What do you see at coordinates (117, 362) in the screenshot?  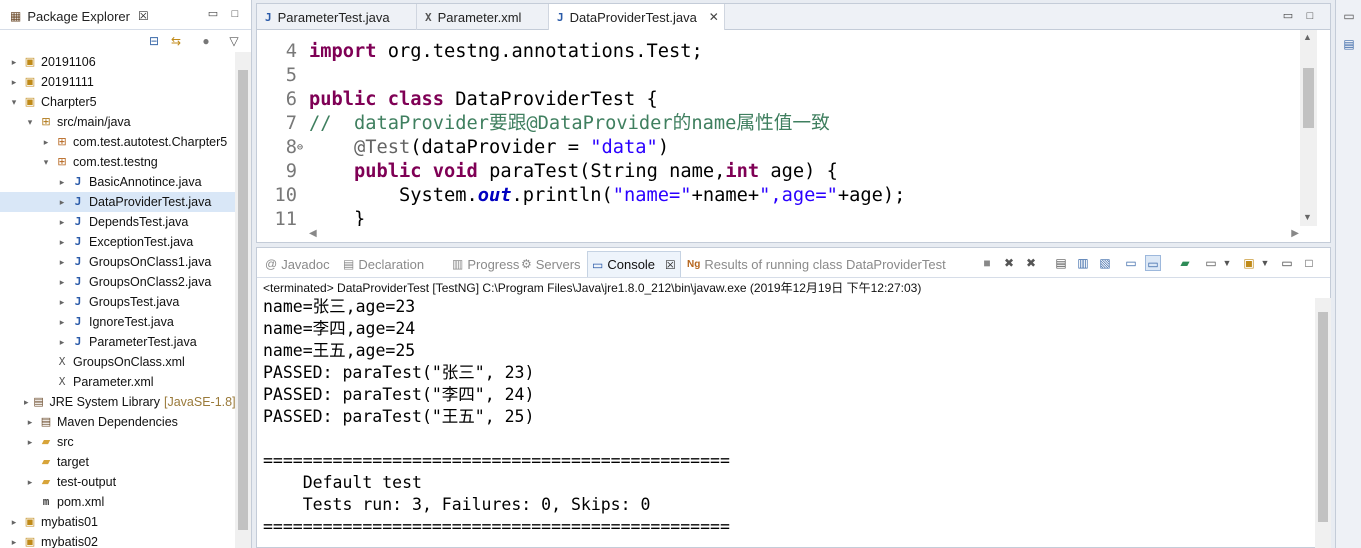 I see `tree-item: X GroupsOnClass.xml` at bounding box center [117, 362].